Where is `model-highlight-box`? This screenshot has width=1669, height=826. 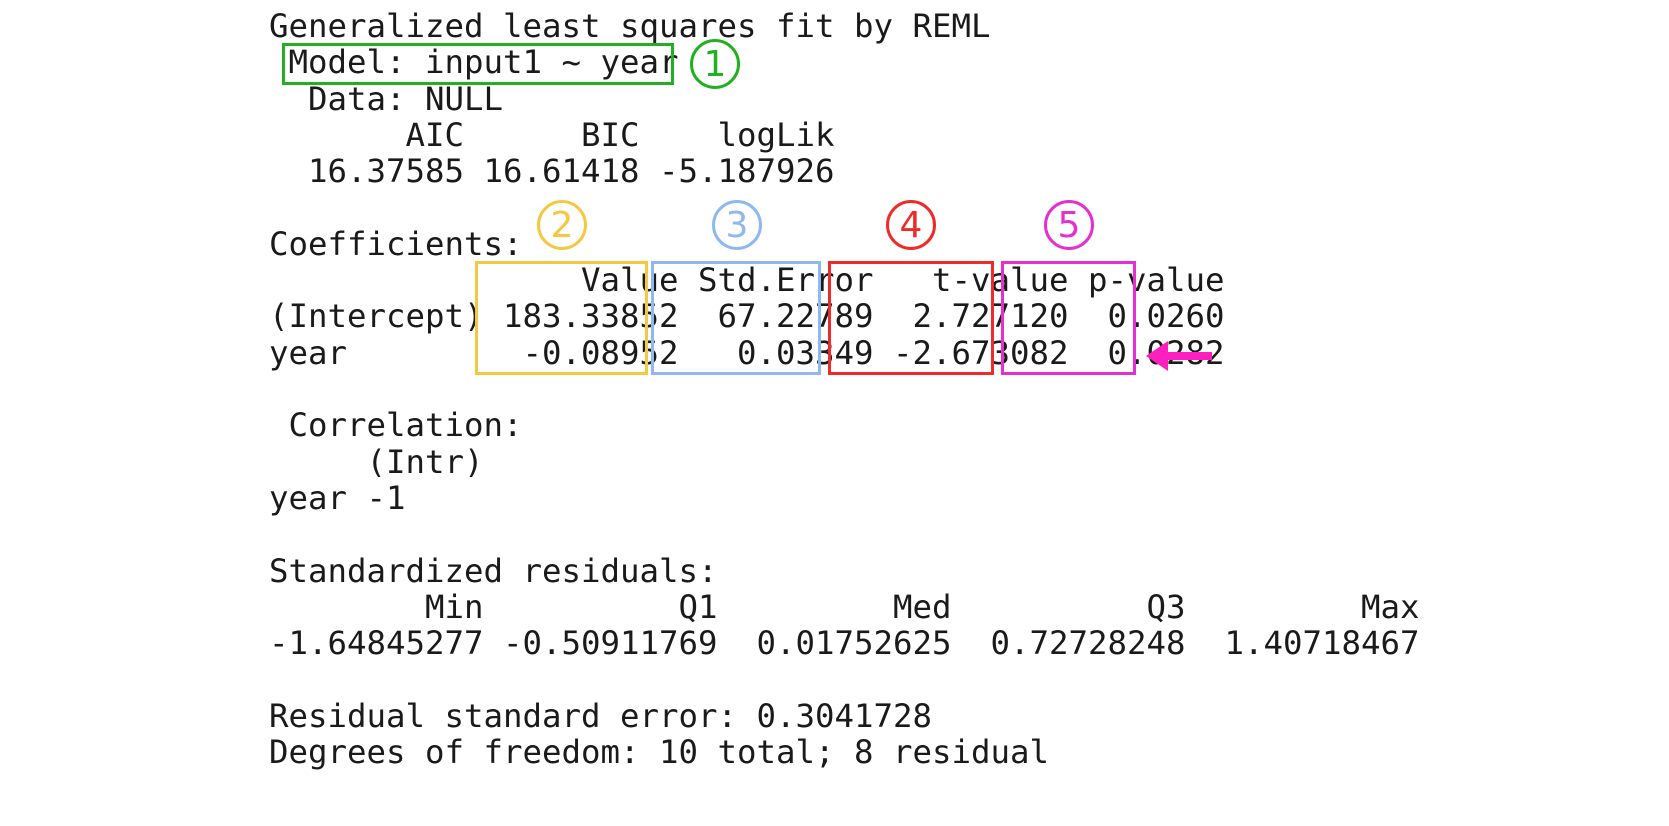 model-highlight-box is located at coordinates (478, 64).